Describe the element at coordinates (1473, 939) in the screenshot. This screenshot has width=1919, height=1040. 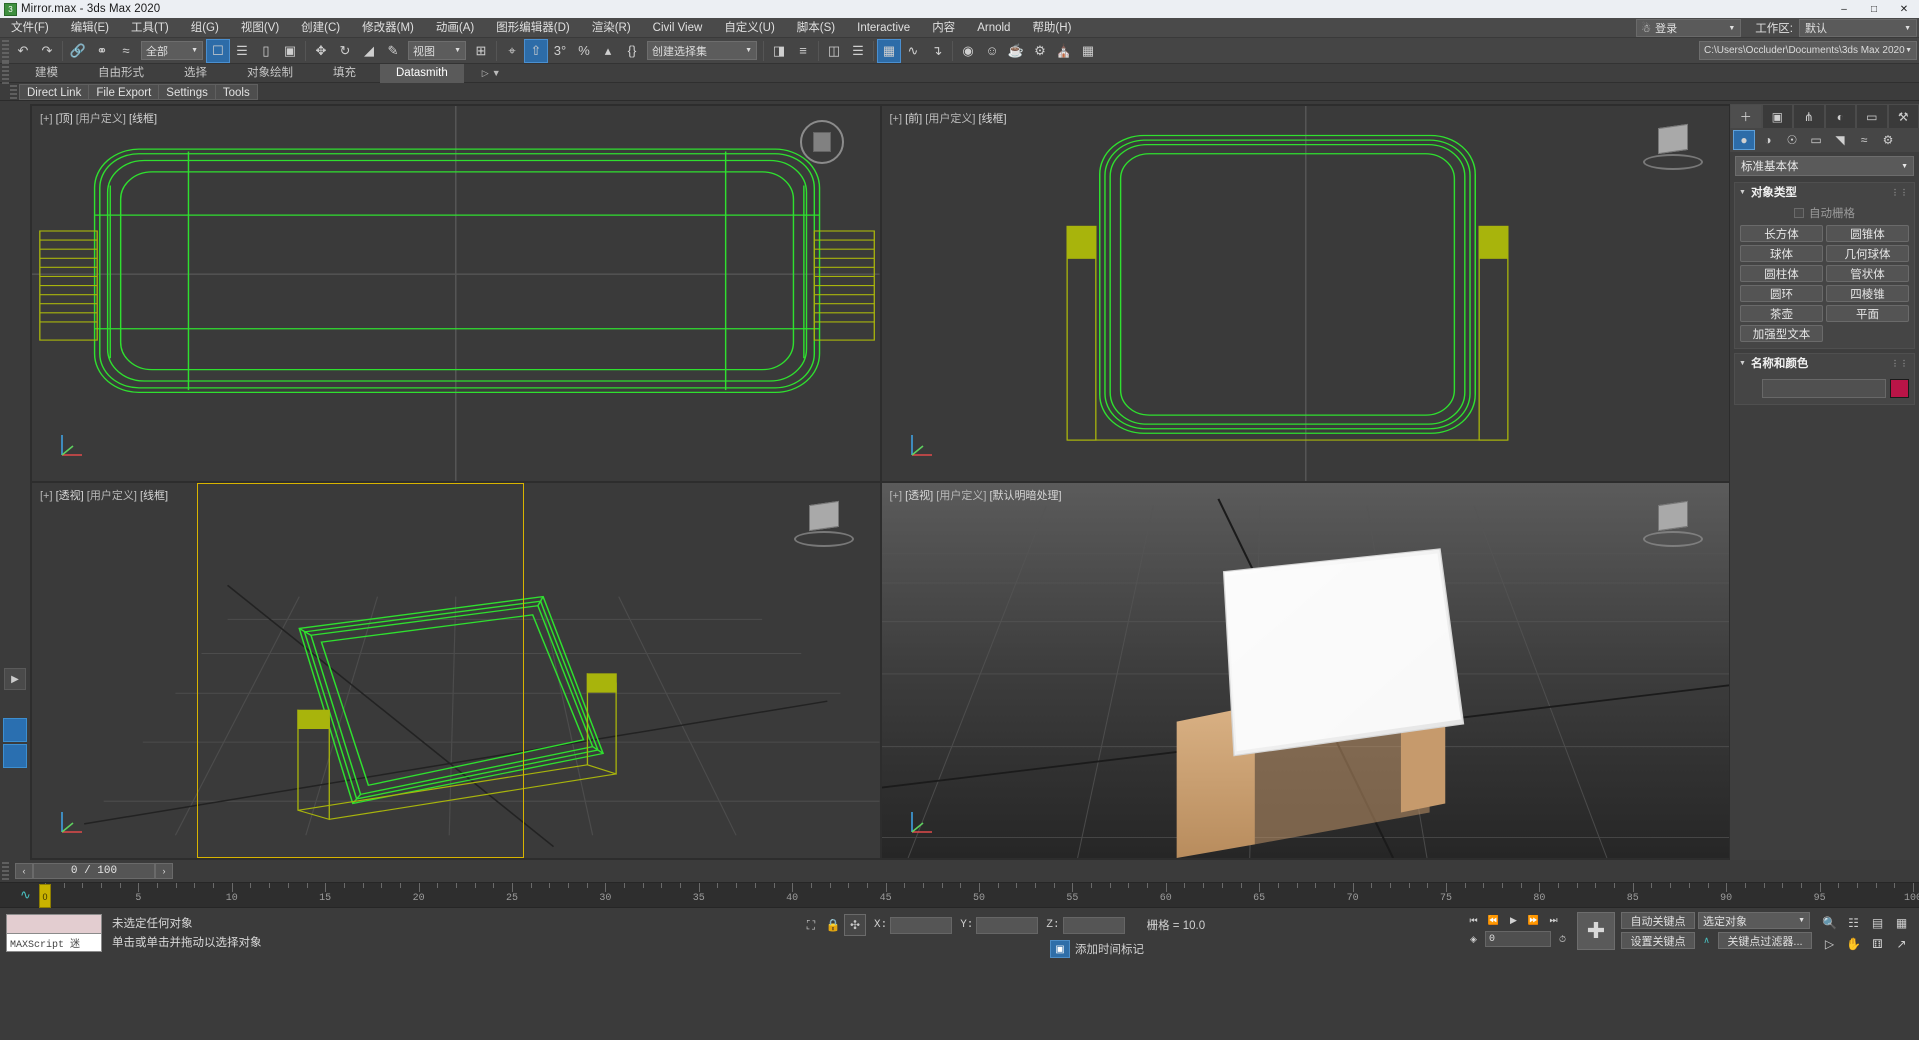
I see `key-mode-toggle-icon: ◈` at that location.